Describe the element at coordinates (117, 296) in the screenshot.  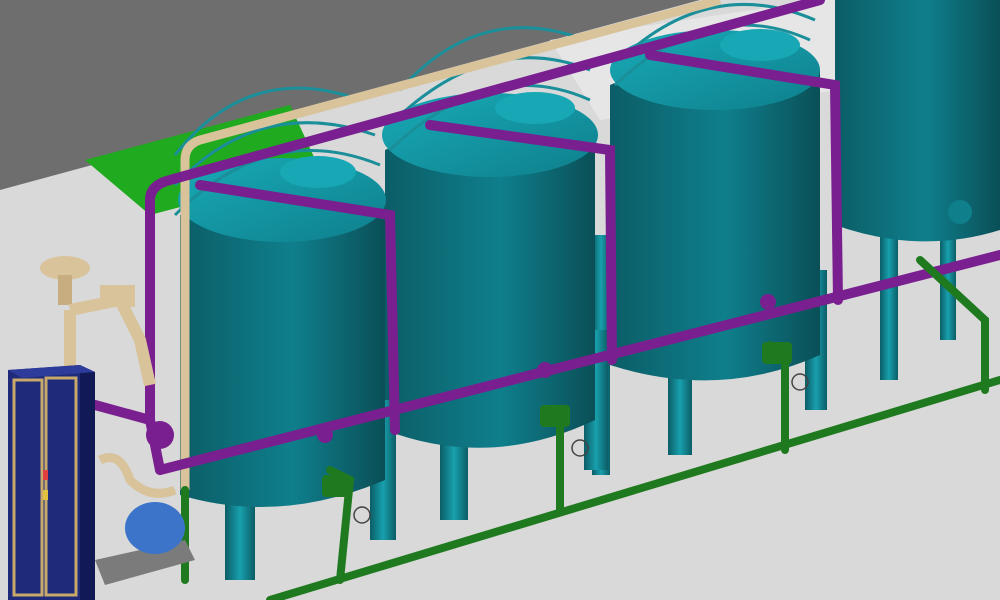
I see `tan-valve-box` at that location.